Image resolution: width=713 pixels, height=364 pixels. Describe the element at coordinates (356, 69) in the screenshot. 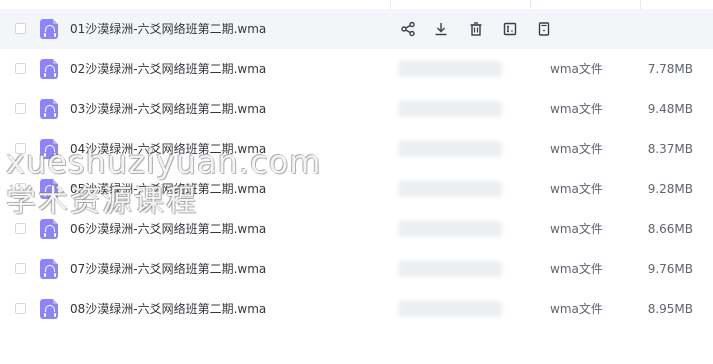

I see `file-row: 02沙漠绿洲-六爻网络班第二期.wma wma文件 7.78MB` at that location.